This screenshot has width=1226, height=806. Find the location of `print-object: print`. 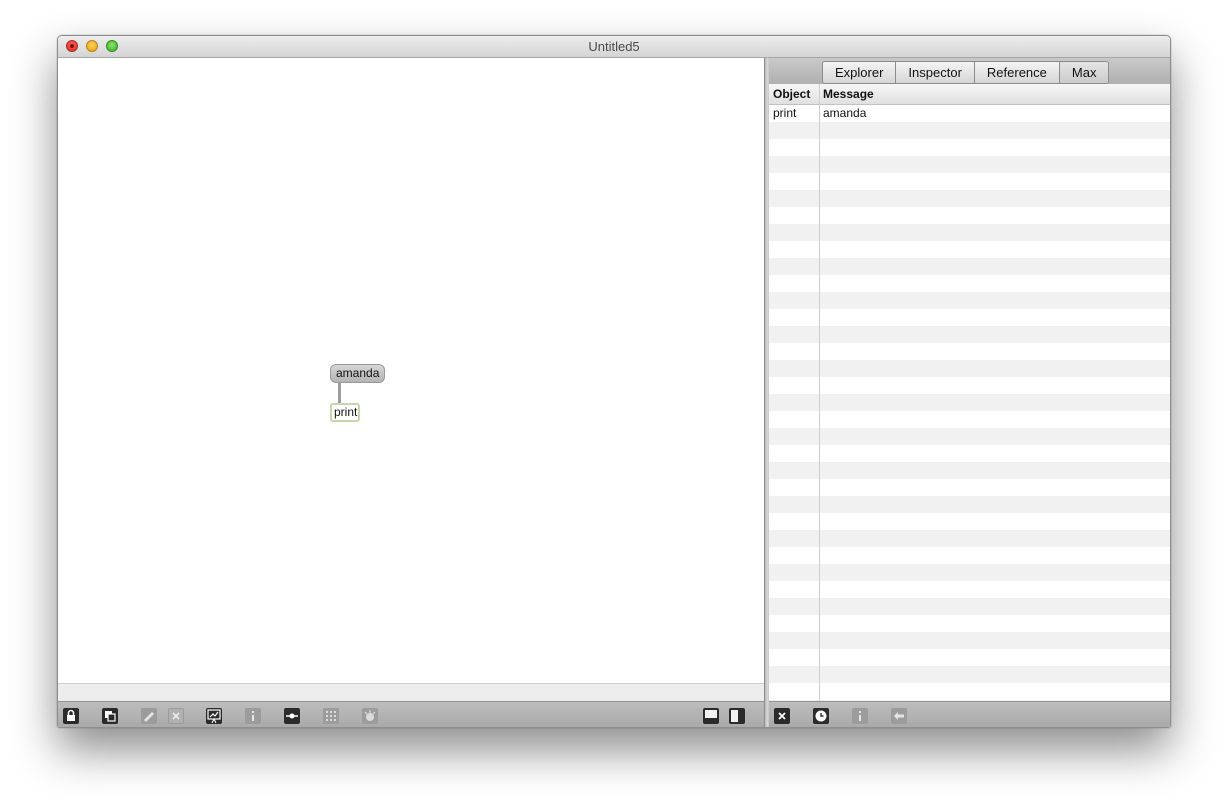

print-object: print is located at coordinates (345, 412).